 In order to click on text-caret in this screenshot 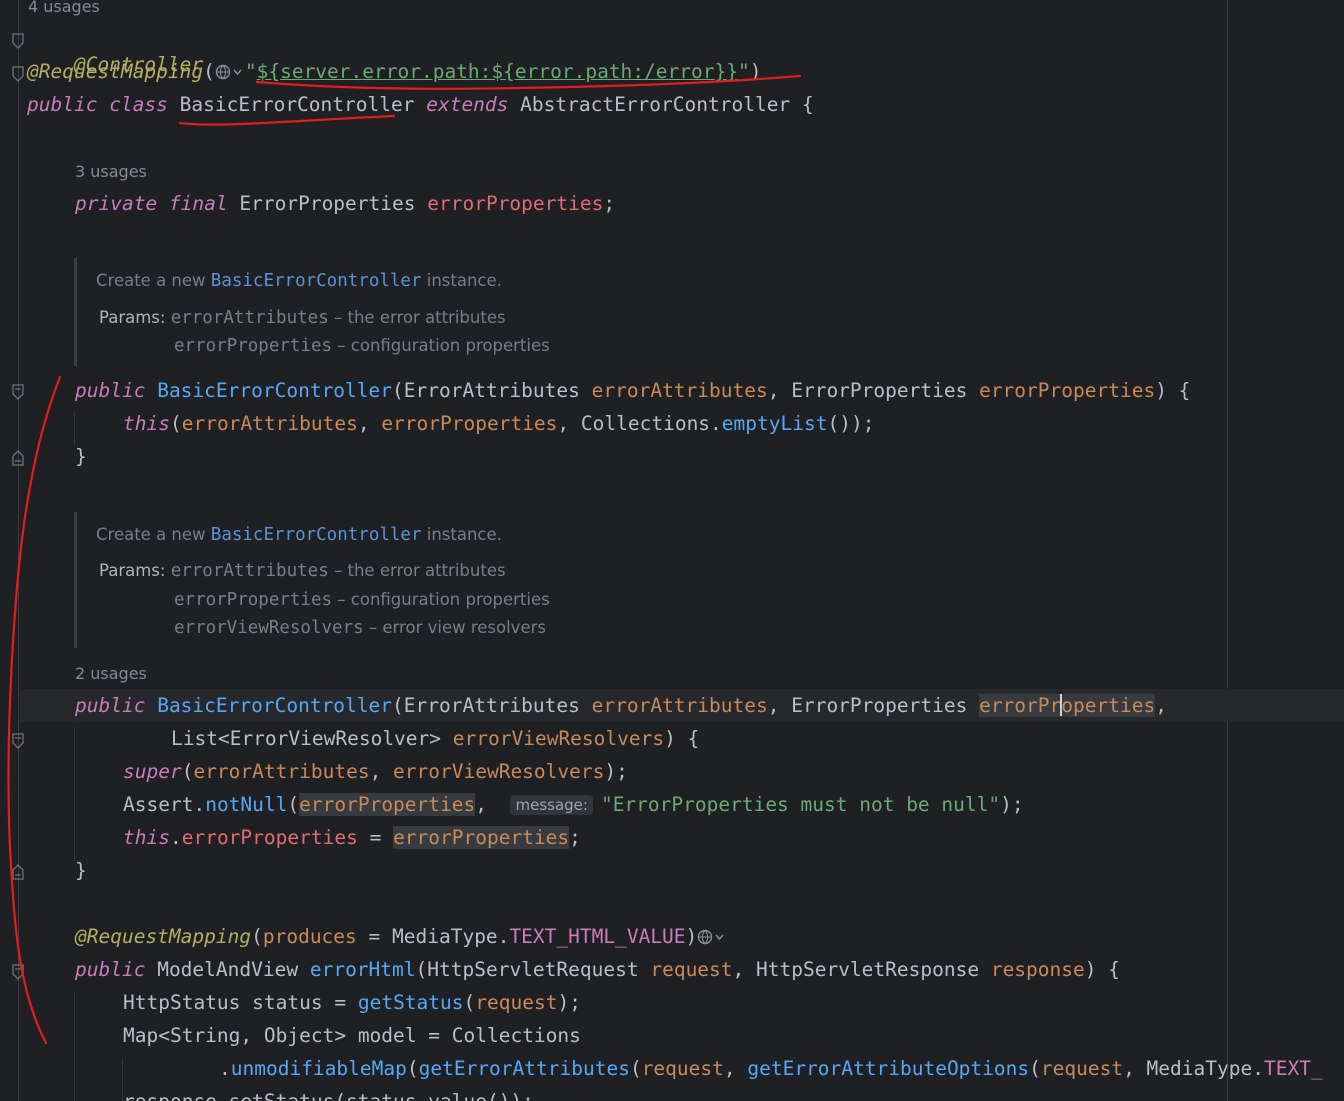, I will do `click(1061, 705)`.